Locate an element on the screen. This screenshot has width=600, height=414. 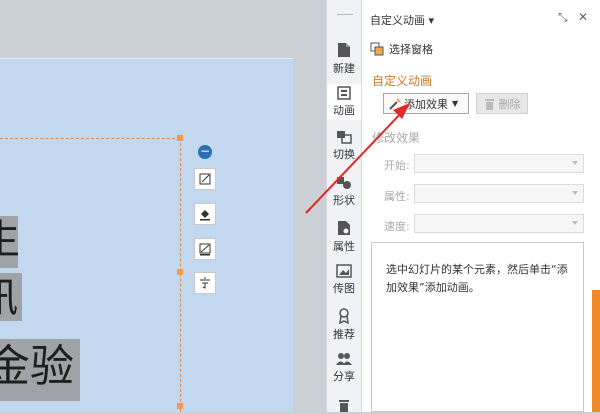
slide-text-2: 汛 is located at coordinates (9, 298).